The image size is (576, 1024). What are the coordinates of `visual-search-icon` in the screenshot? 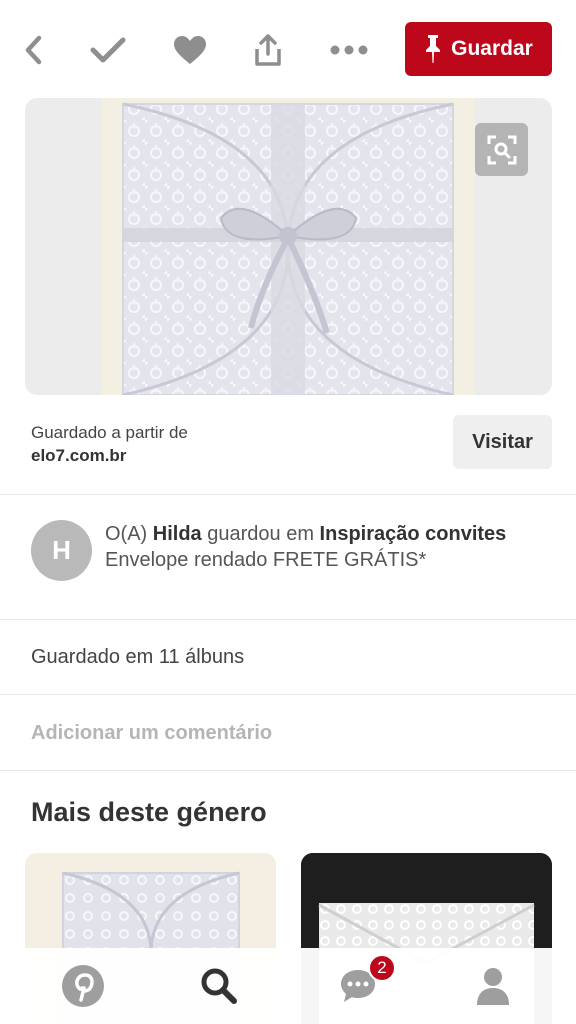 It's located at (501, 149).